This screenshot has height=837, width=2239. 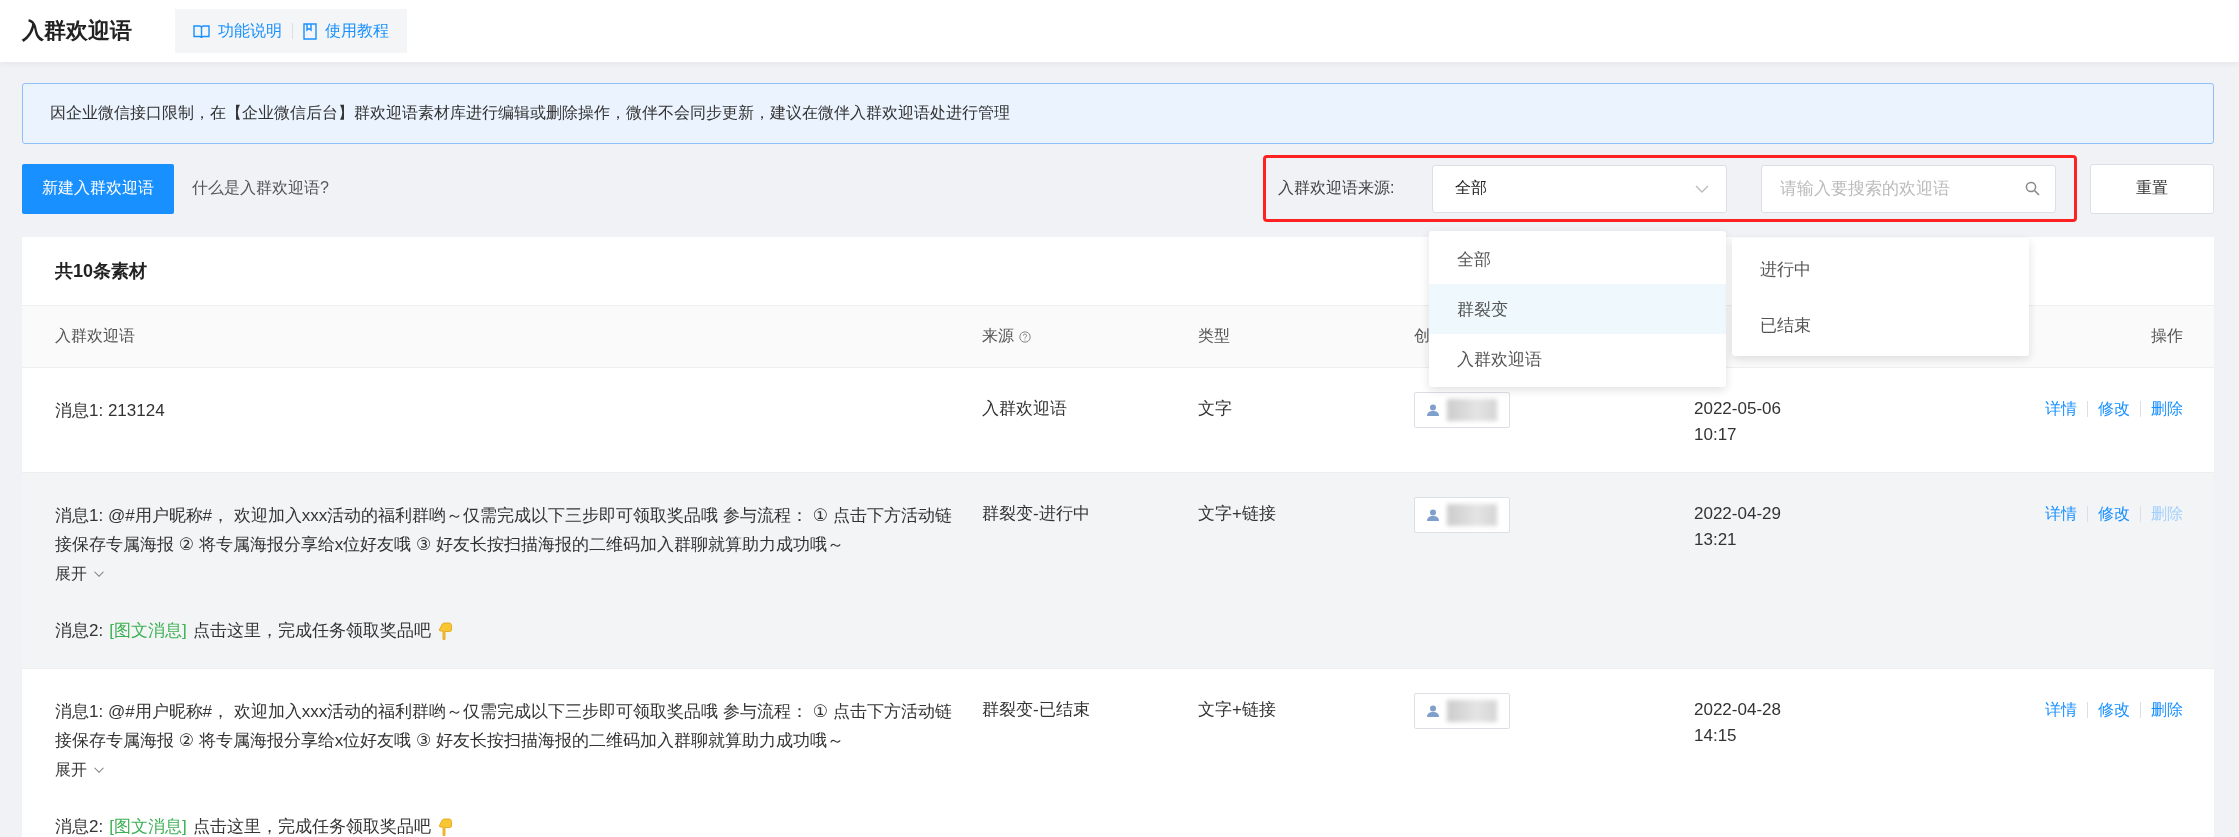 I want to click on column-header: 操作, so click(x=2167, y=336).